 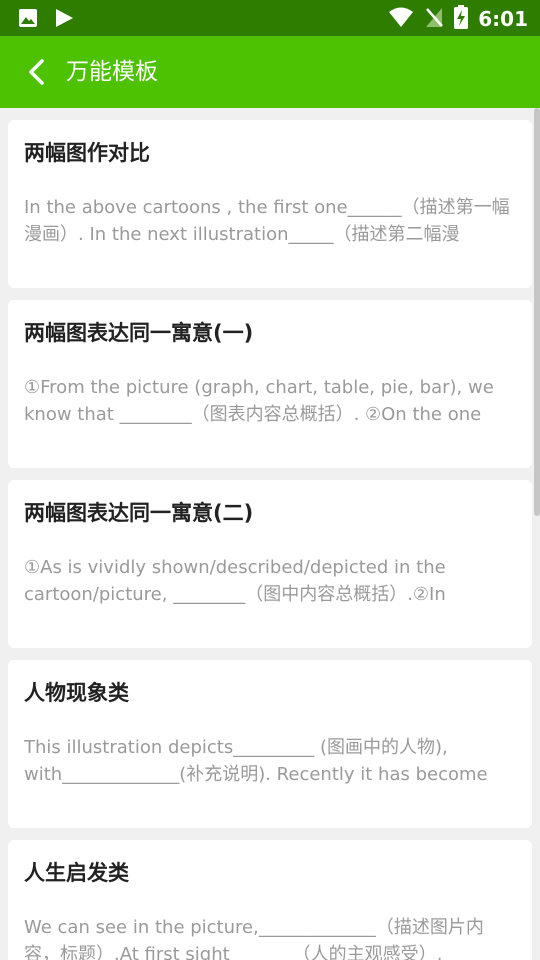 I want to click on scrollbar, so click(x=537, y=312).